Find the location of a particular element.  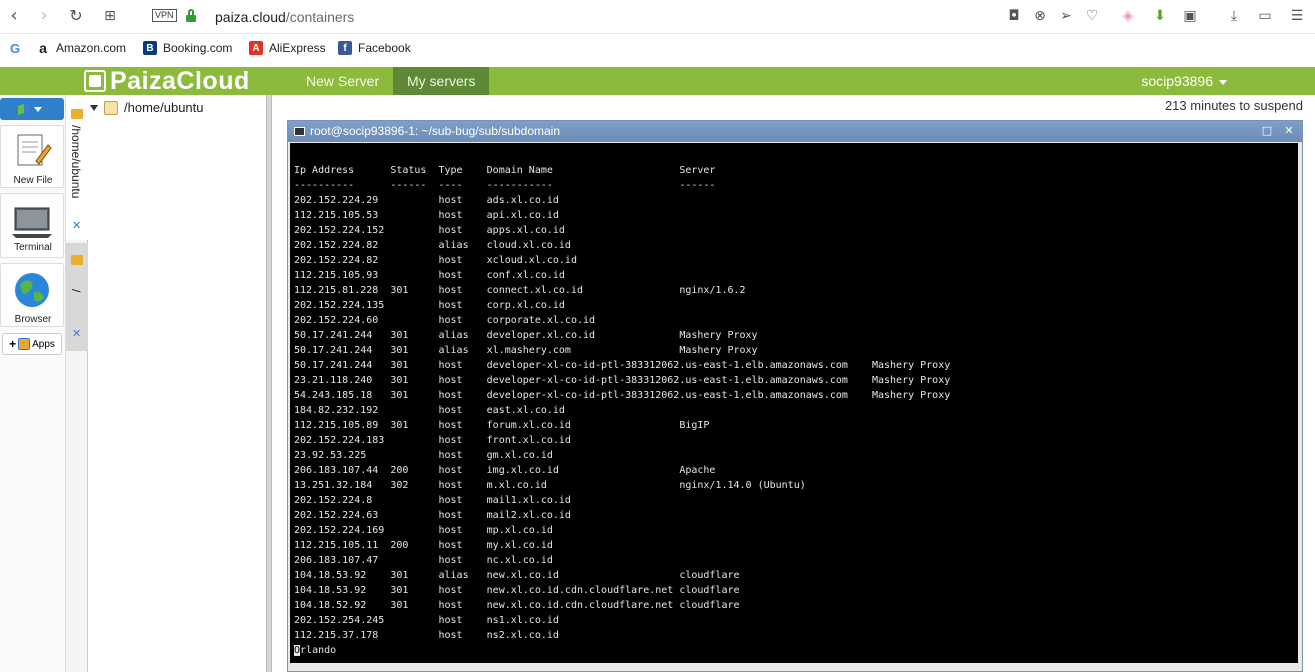

google-icon: G is located at coordinates (15, 48).